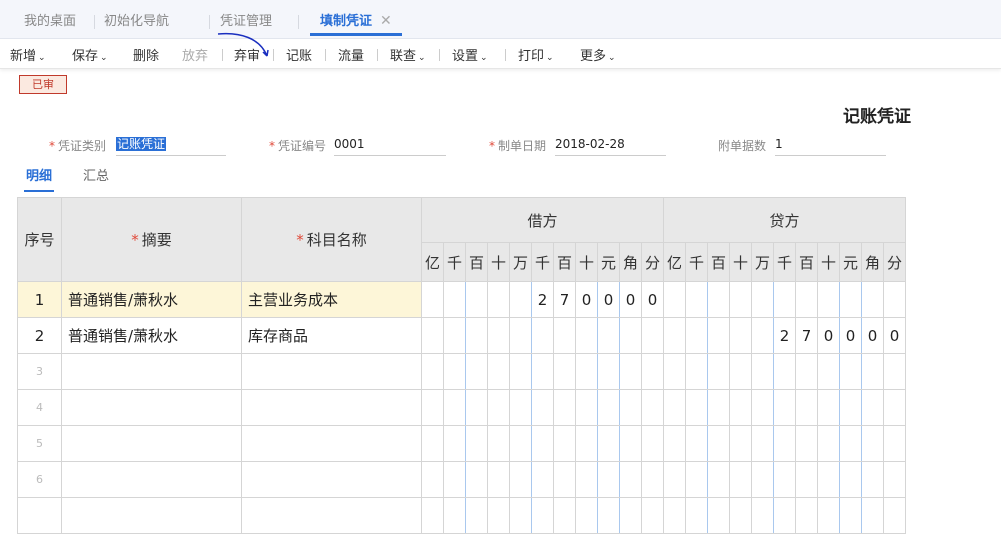 Image resolution: width=1001 pixels, height=534 pixels. What do you see at coordinates (386, 21) in the screenshot?
I see `close-icon: ✕` at bounding box center [386, 21].